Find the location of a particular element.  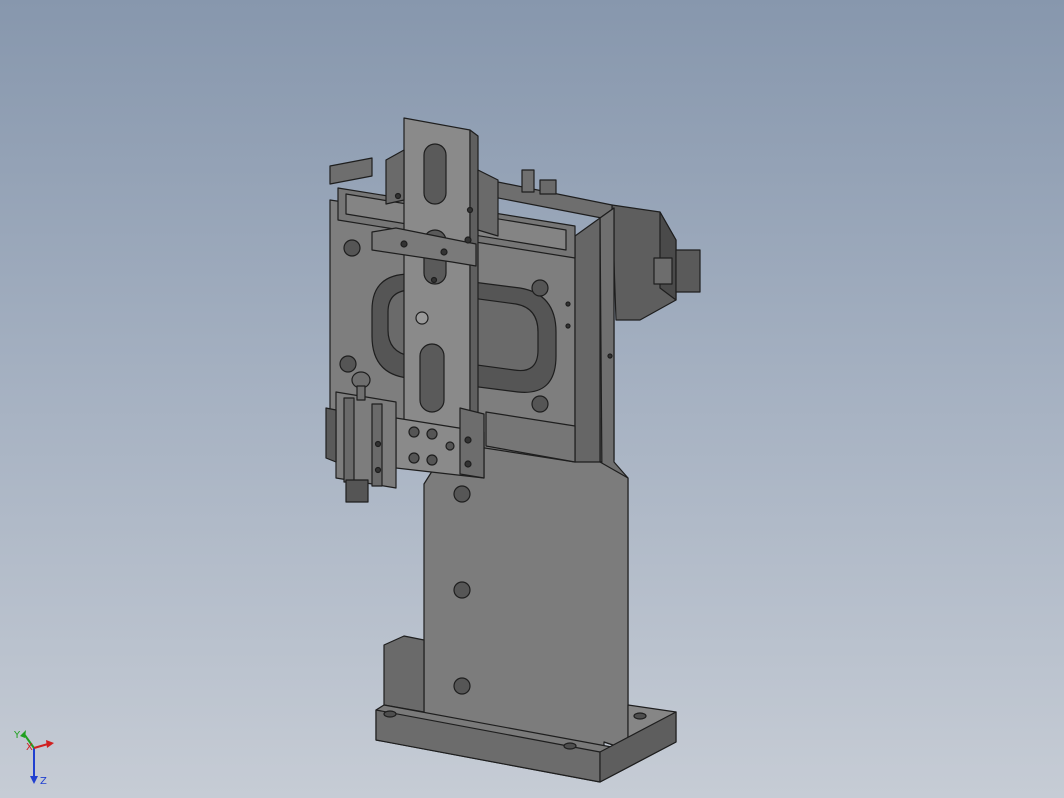

x-label: X is located at coordinates (29, 747).